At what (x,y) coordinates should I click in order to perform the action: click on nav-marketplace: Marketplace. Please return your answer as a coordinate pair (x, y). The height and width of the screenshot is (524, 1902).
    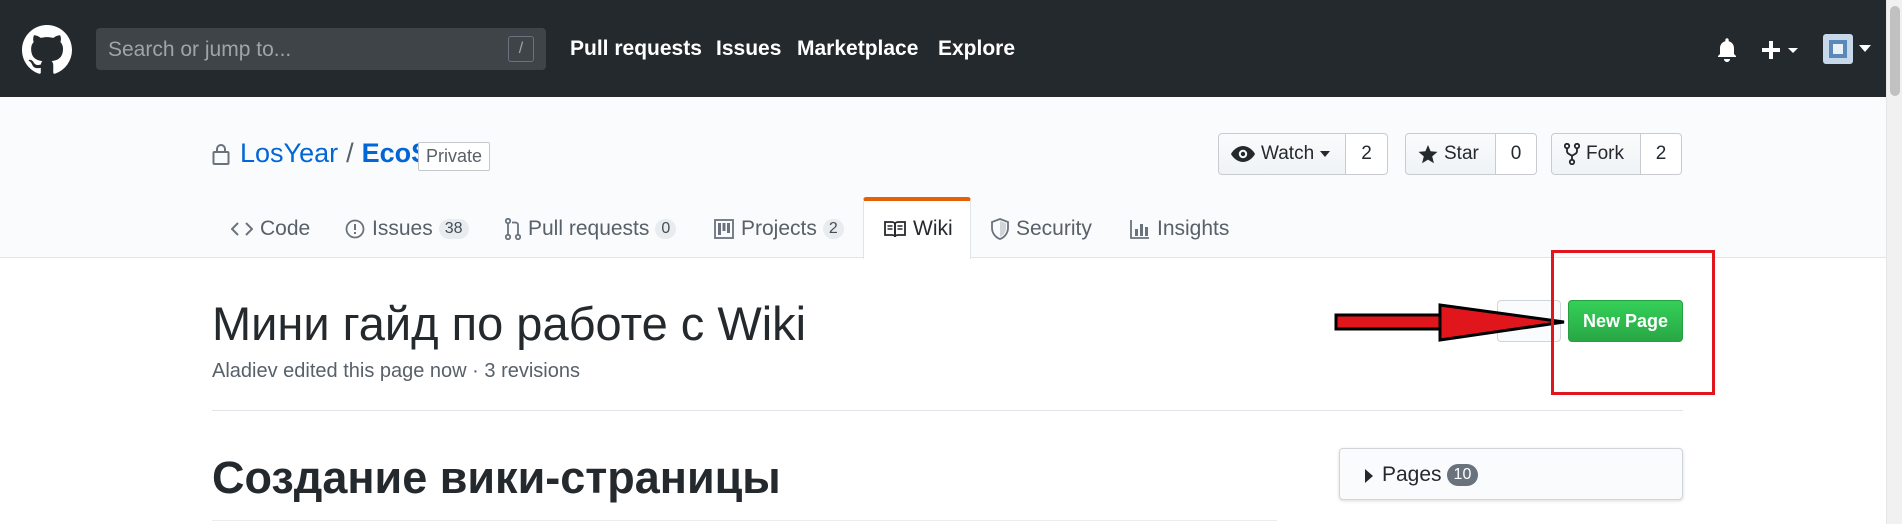
    Looking at the image, I should click on (857, 49).